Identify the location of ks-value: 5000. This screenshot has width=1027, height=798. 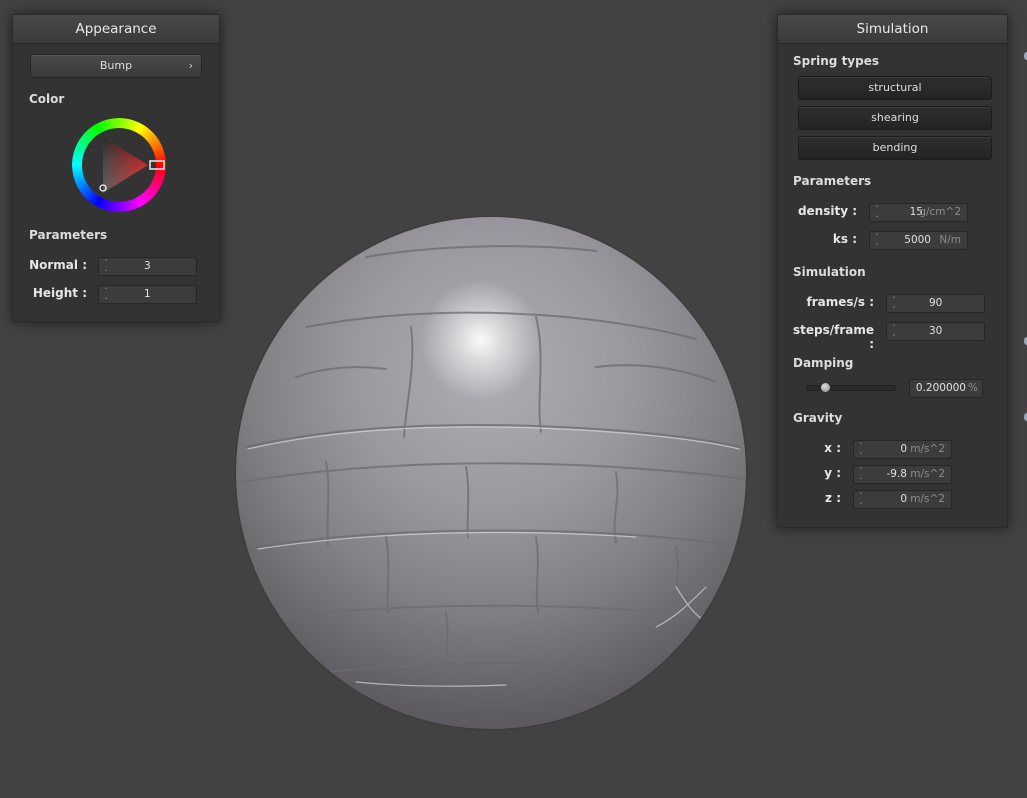
(917, 240).